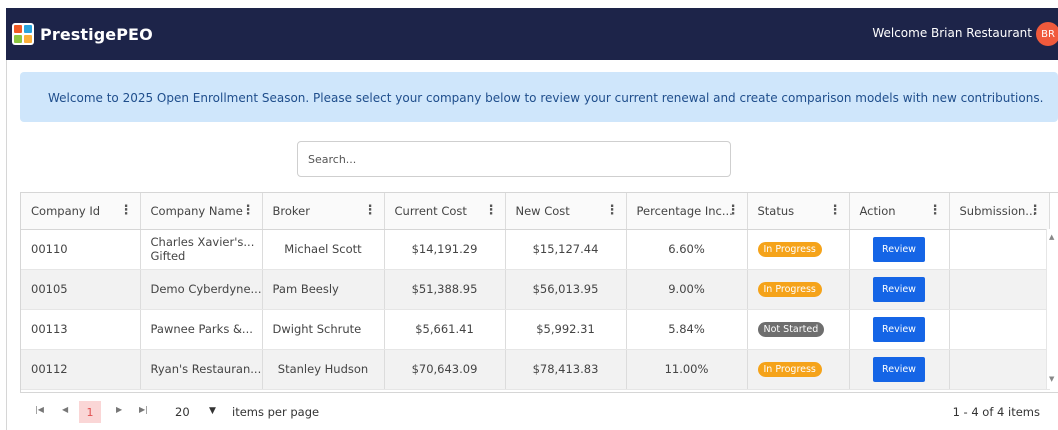  What do you see at coordinates (445, 249) in the screenshot?
I see `cell-current-cost: $14,191.29` at bounding box center [445, 249].